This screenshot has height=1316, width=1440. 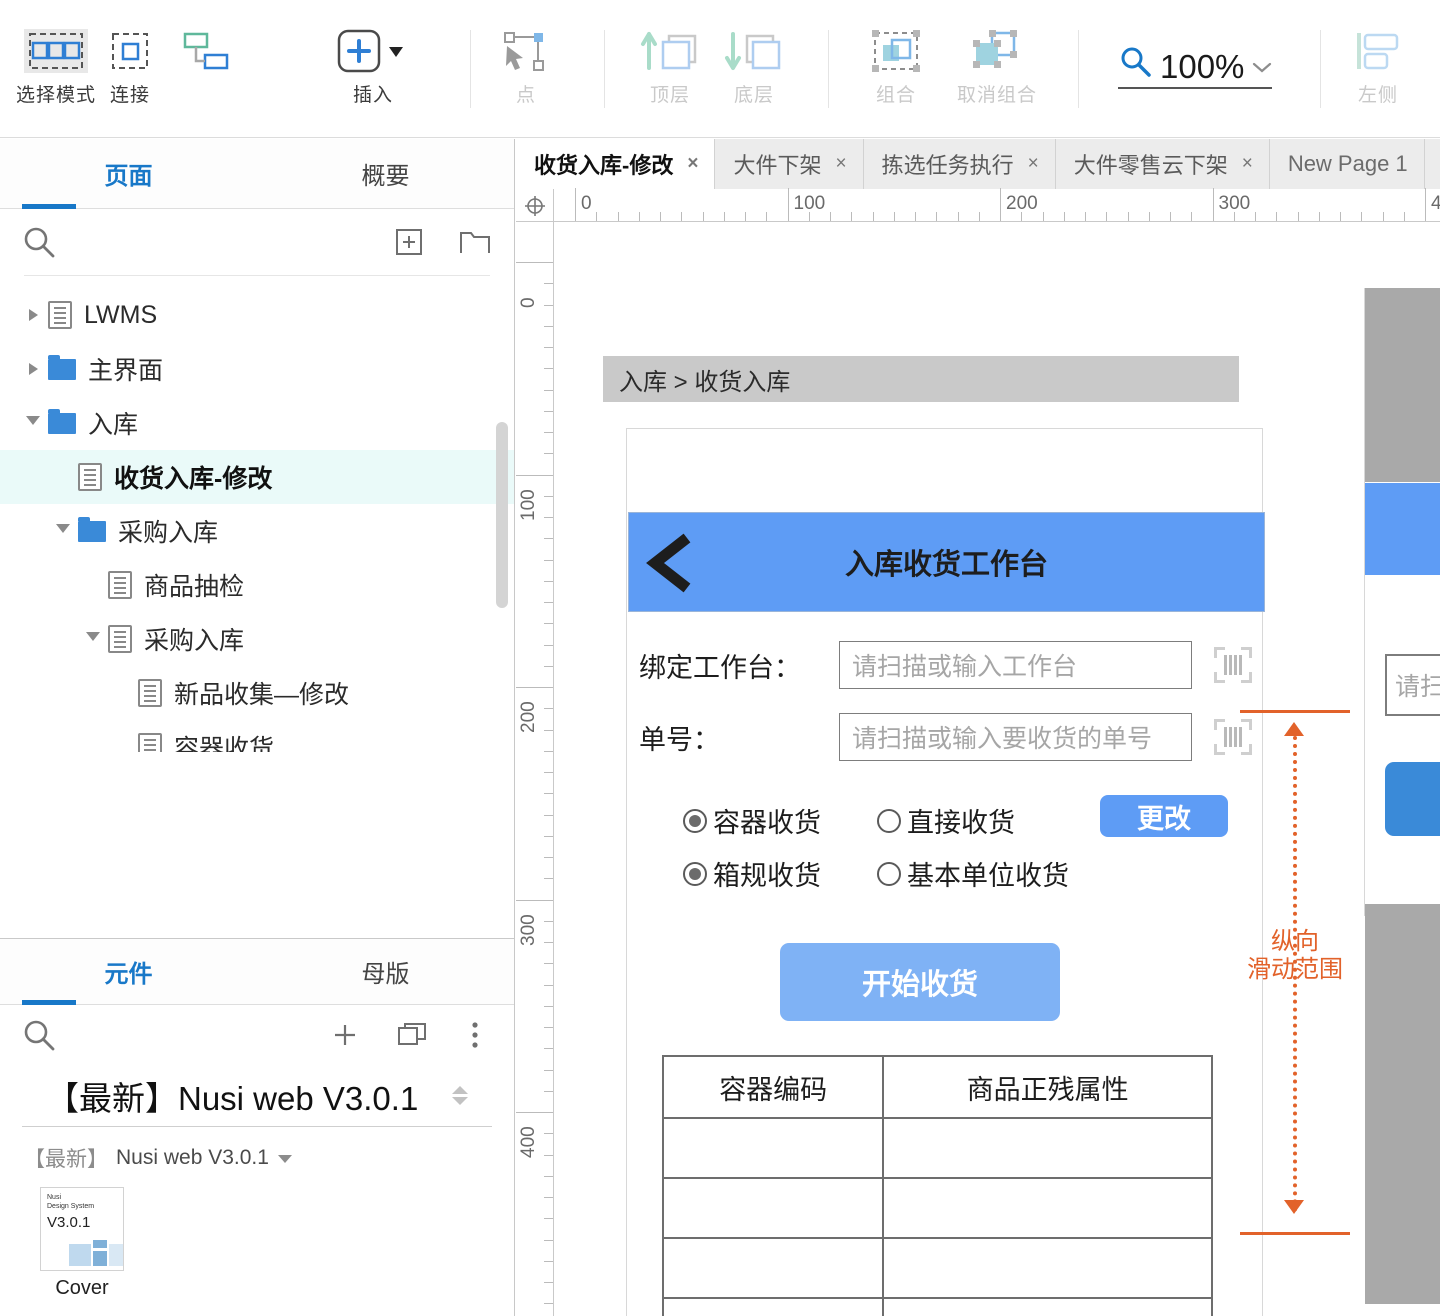 I want to click on tree-row-receiving-inbound-modify: 收货入库-修改, so click(x=257, y=477).